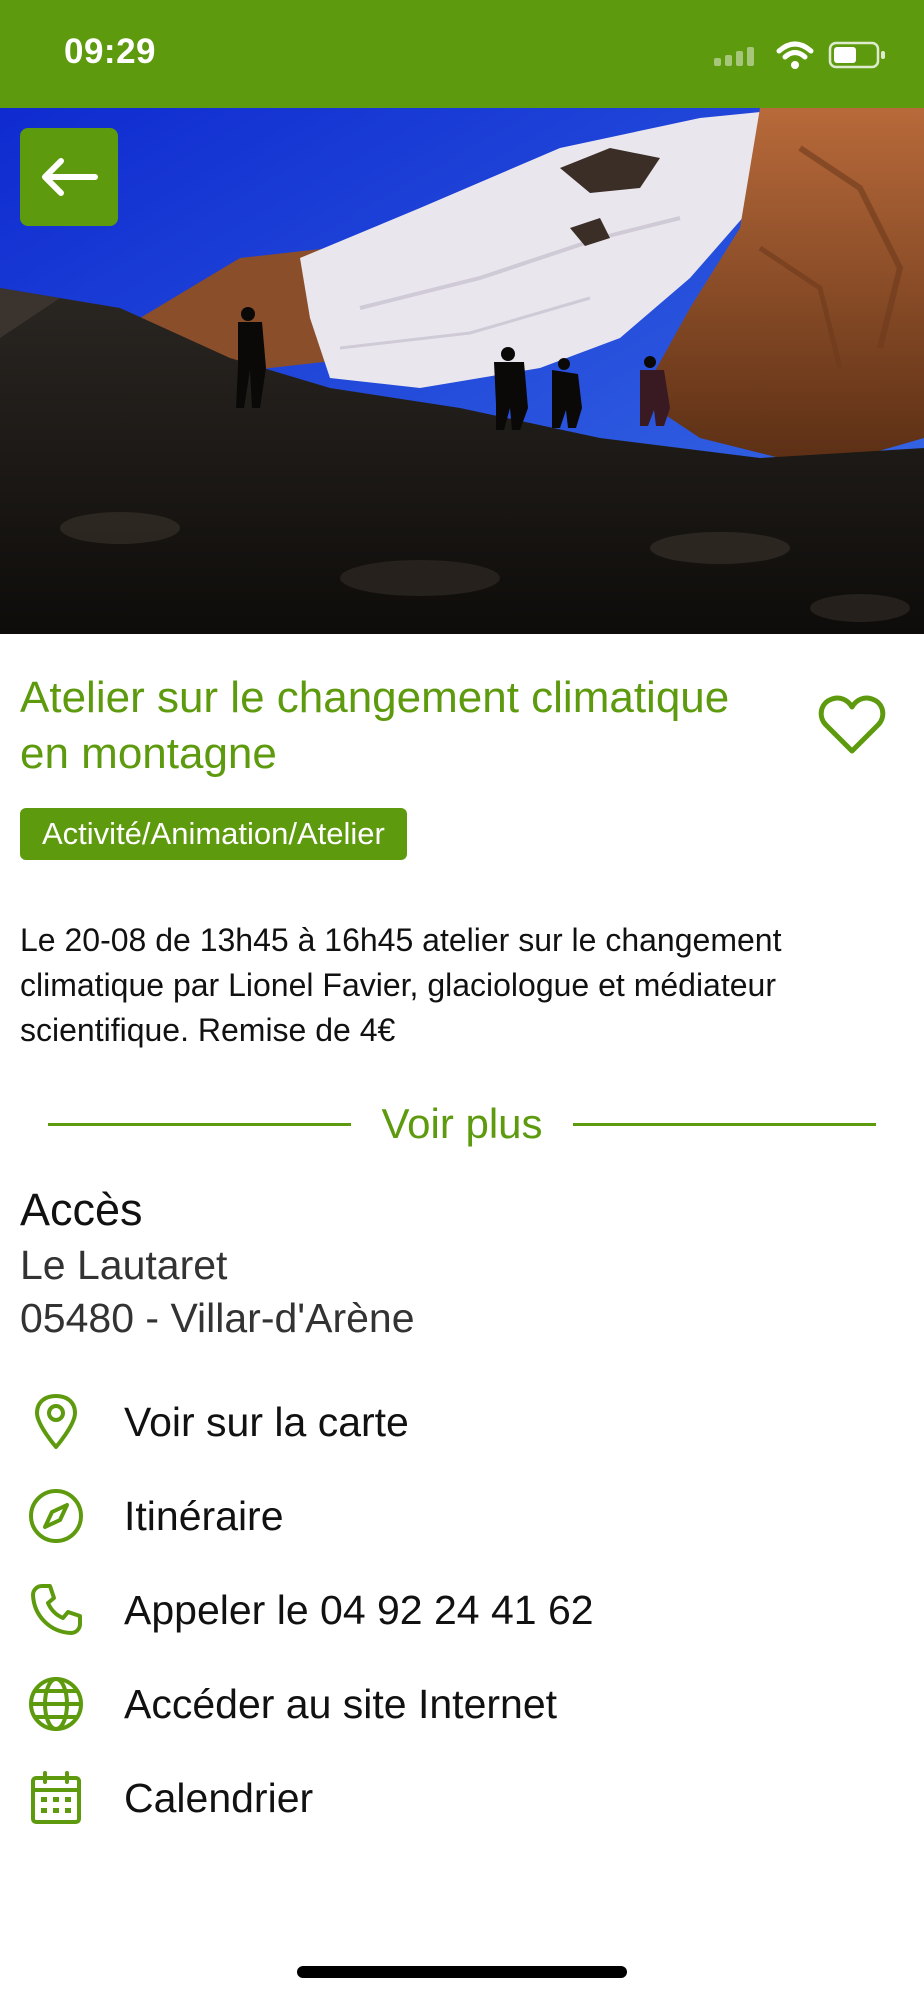 This screenshot has width=924, height=2000. I want to click on arrow-left-icon, so click(70, 177).